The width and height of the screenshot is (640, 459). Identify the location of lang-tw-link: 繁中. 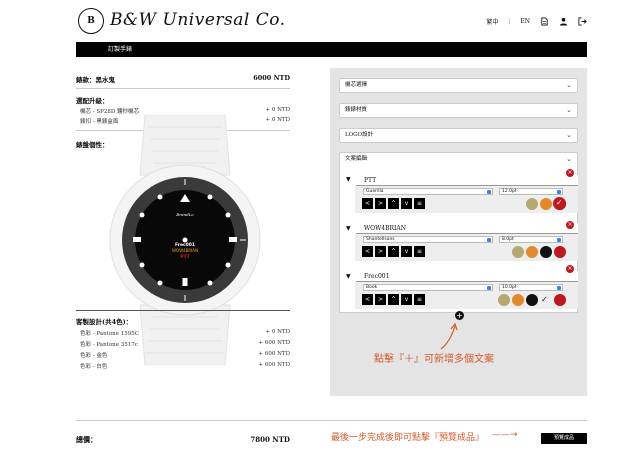
(492, 21).